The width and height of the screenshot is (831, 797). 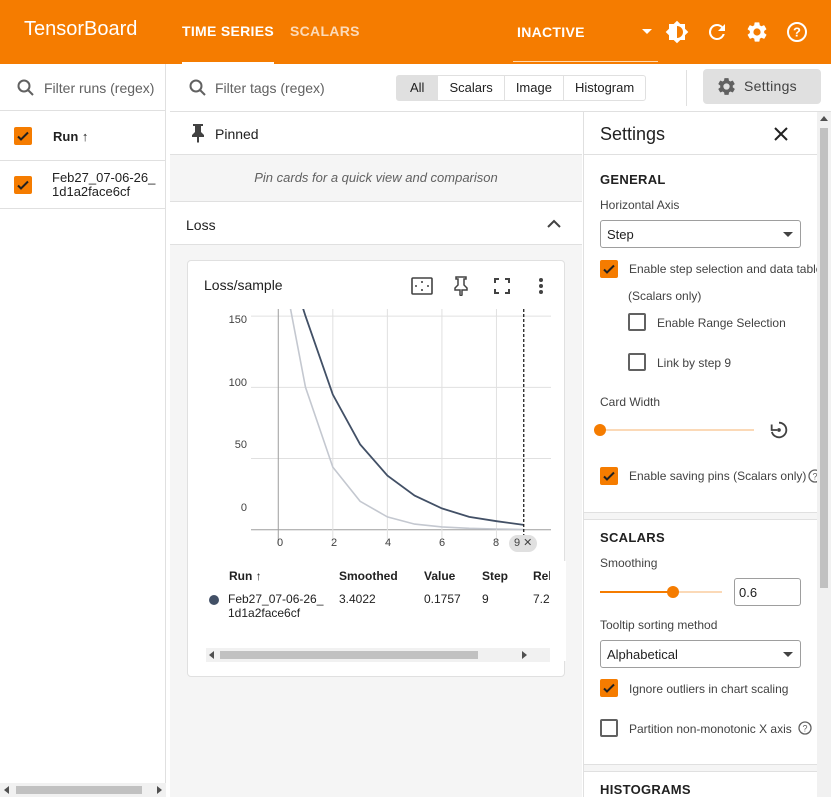 I want to click on fit-domain-icon, so click(x=422, y=288).